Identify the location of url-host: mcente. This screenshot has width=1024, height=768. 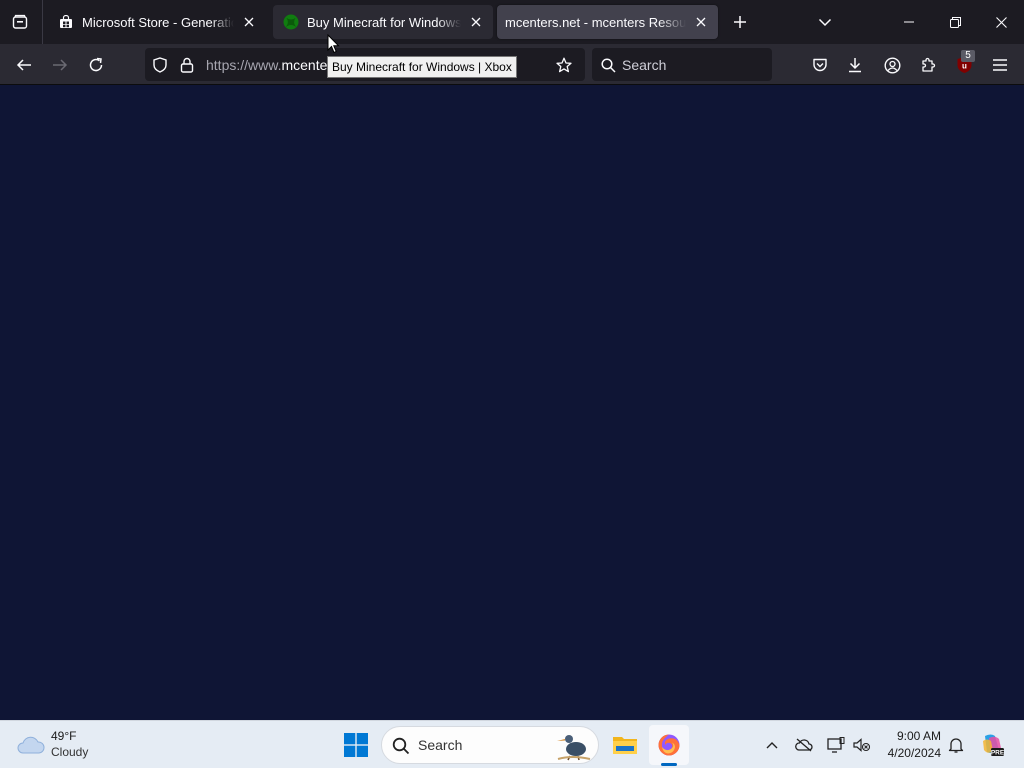
(304, 65).